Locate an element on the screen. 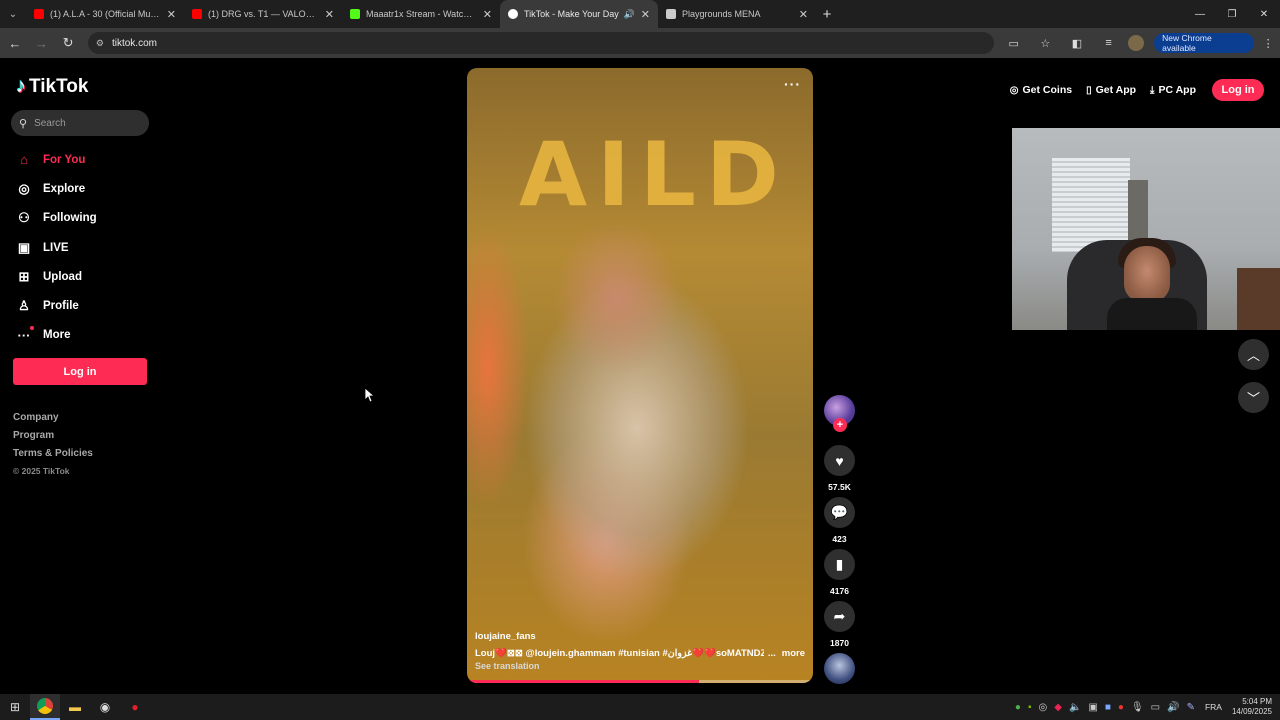 Image resolution: width=1280 pixels, height=720 pixels. steam-icon: ◉ is located at coordinates (105, 707).